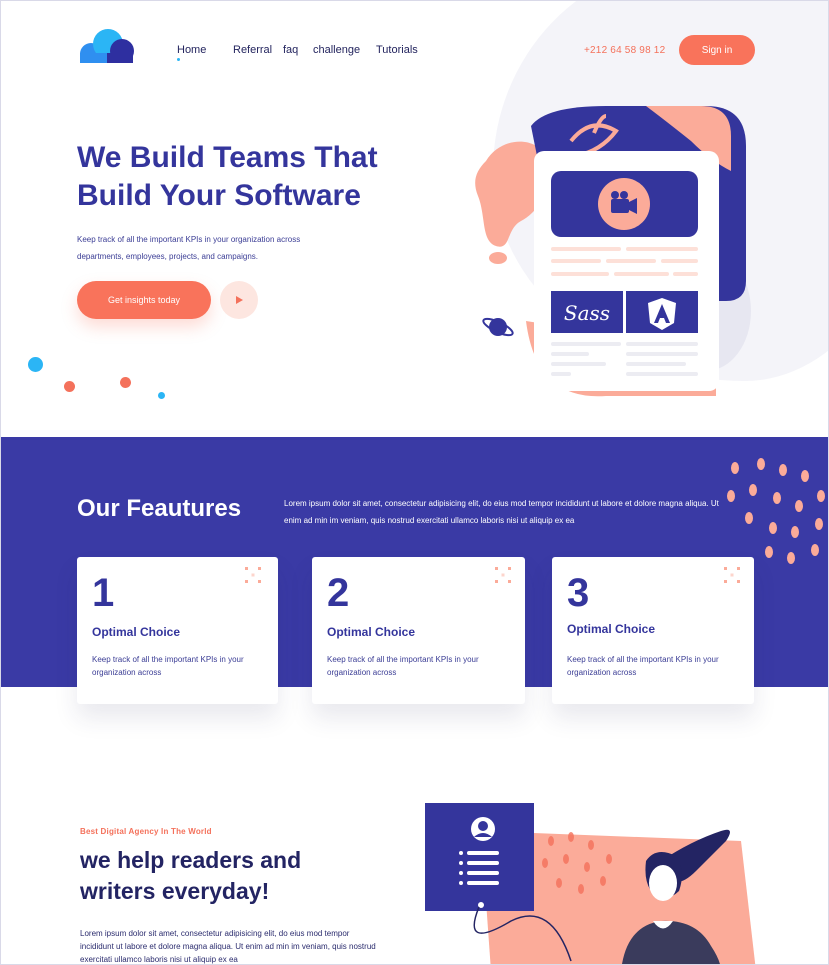 This screenshot has width=829, height=965. Describe the element at coordinates (717, 50) in the screenshot. I see `sign-in-button: Sign in` at that location.